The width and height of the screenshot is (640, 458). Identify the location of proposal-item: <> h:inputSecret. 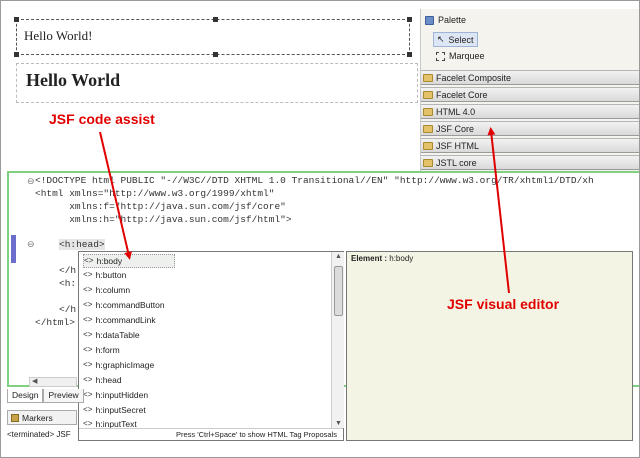
(129, 410).